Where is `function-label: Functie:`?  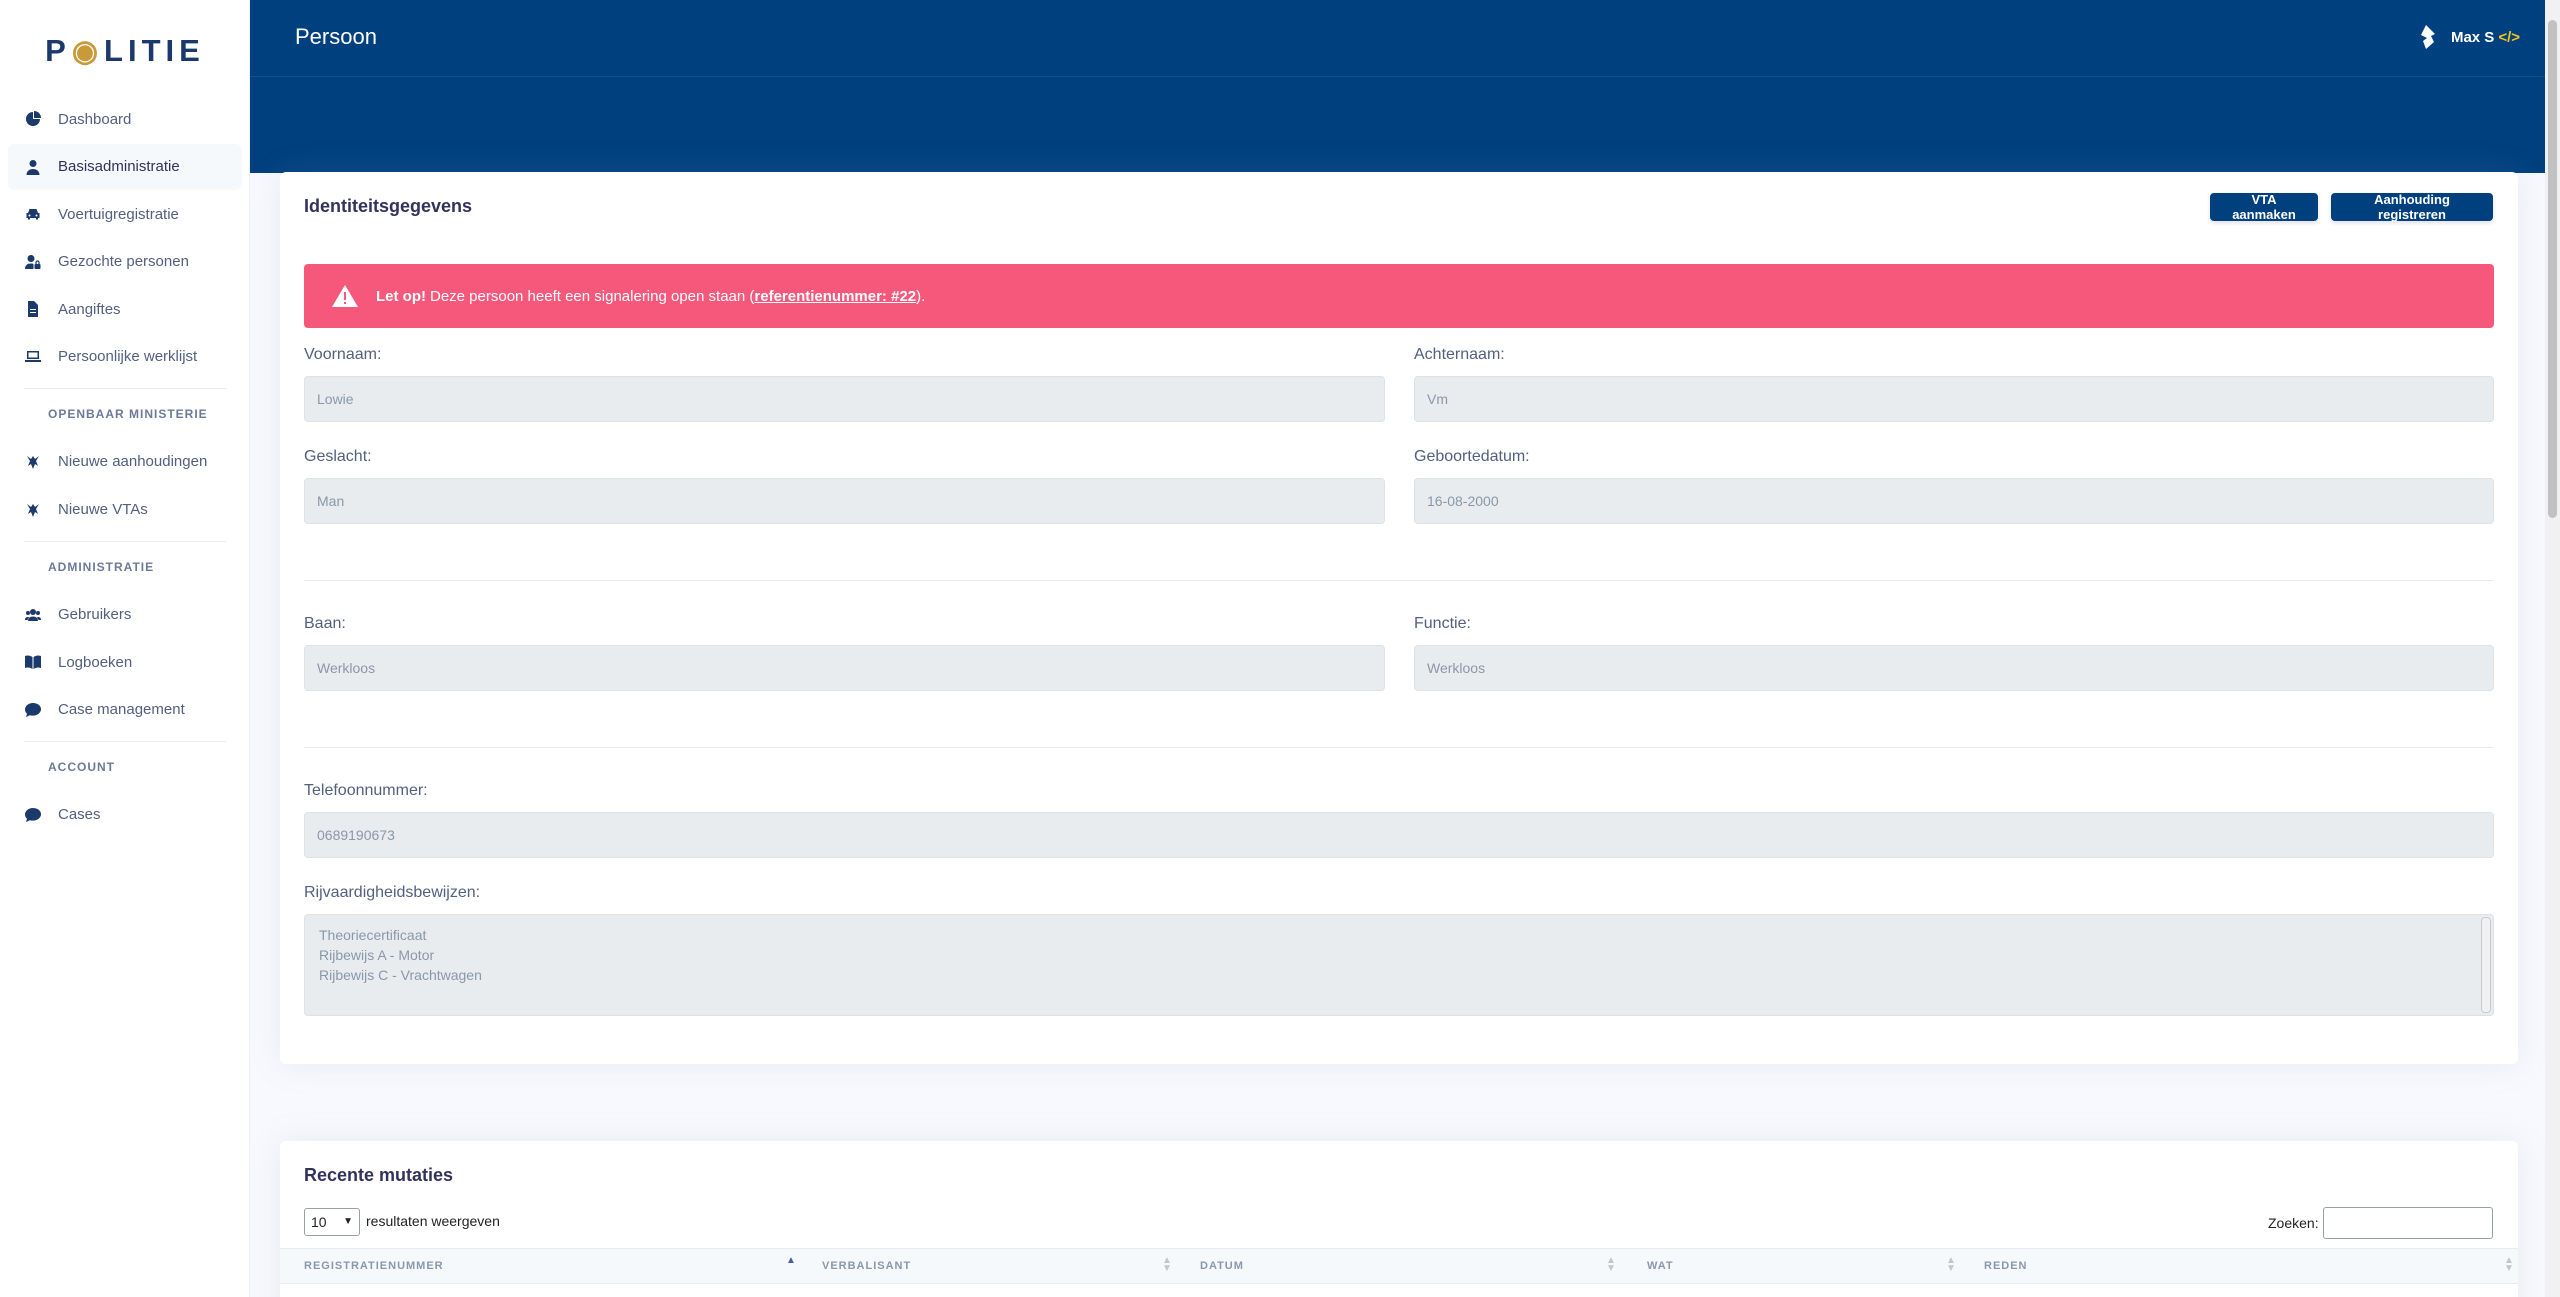 function-label: Functie: is located at coordinates (1442, 623).